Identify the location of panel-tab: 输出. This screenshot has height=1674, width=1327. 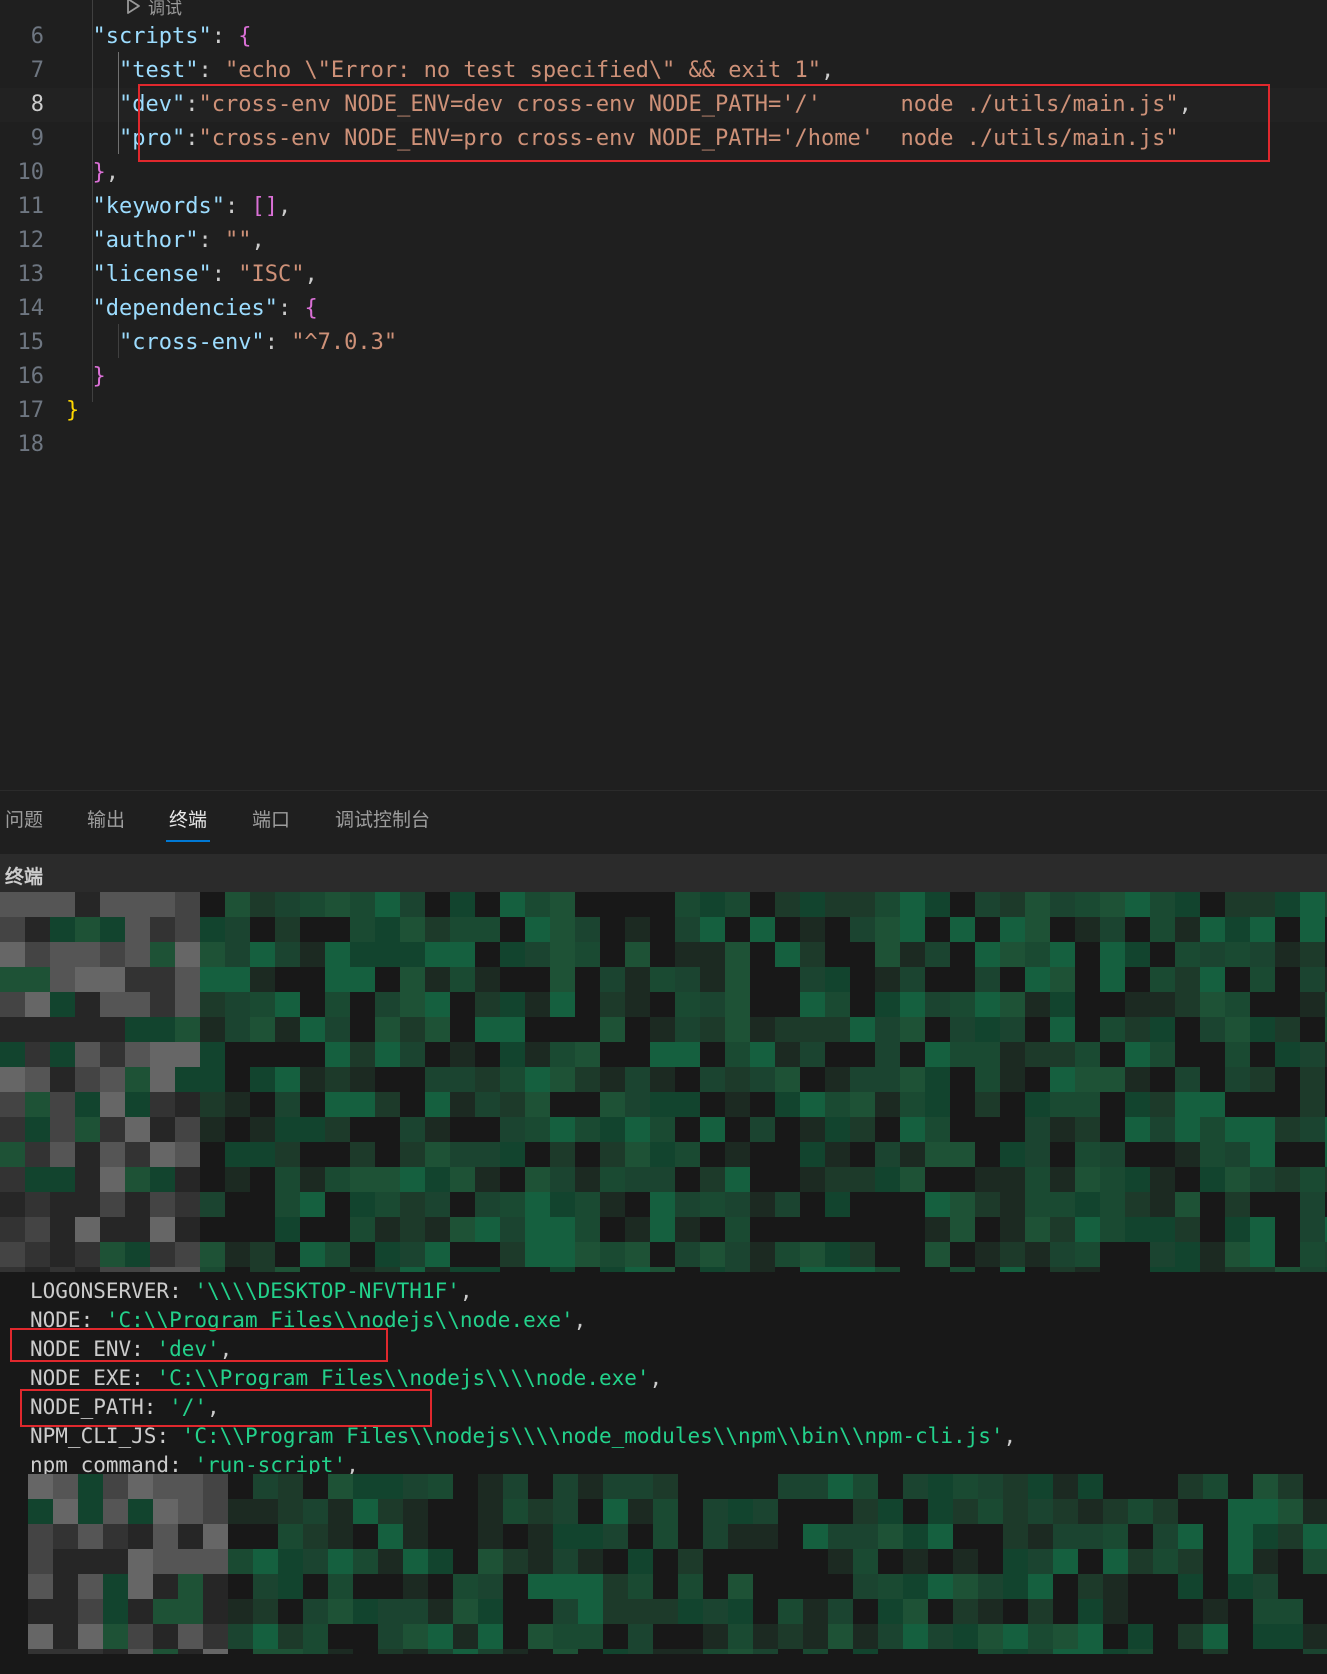
(106, 818).